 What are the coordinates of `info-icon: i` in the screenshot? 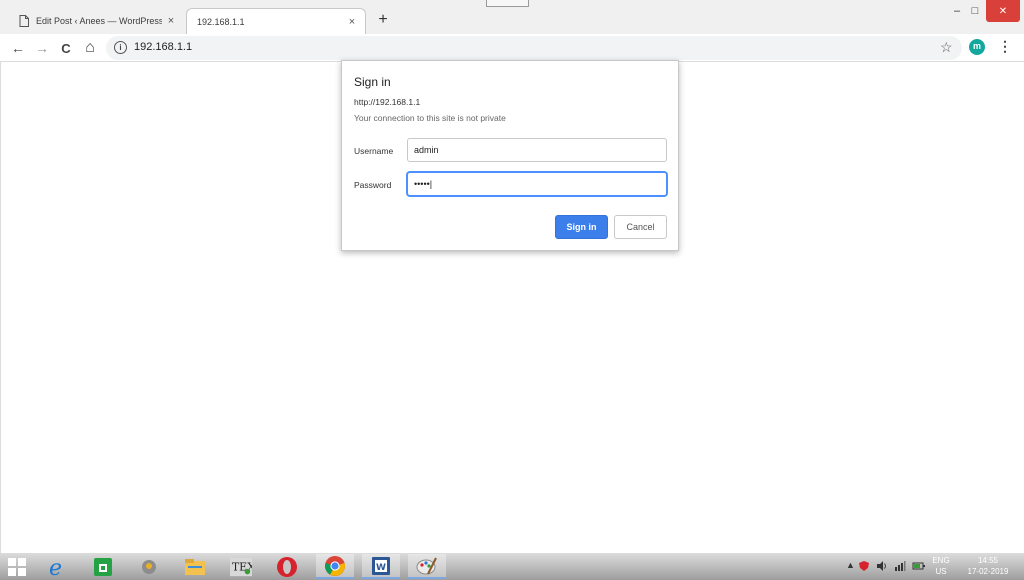 It's located at (120, 47).